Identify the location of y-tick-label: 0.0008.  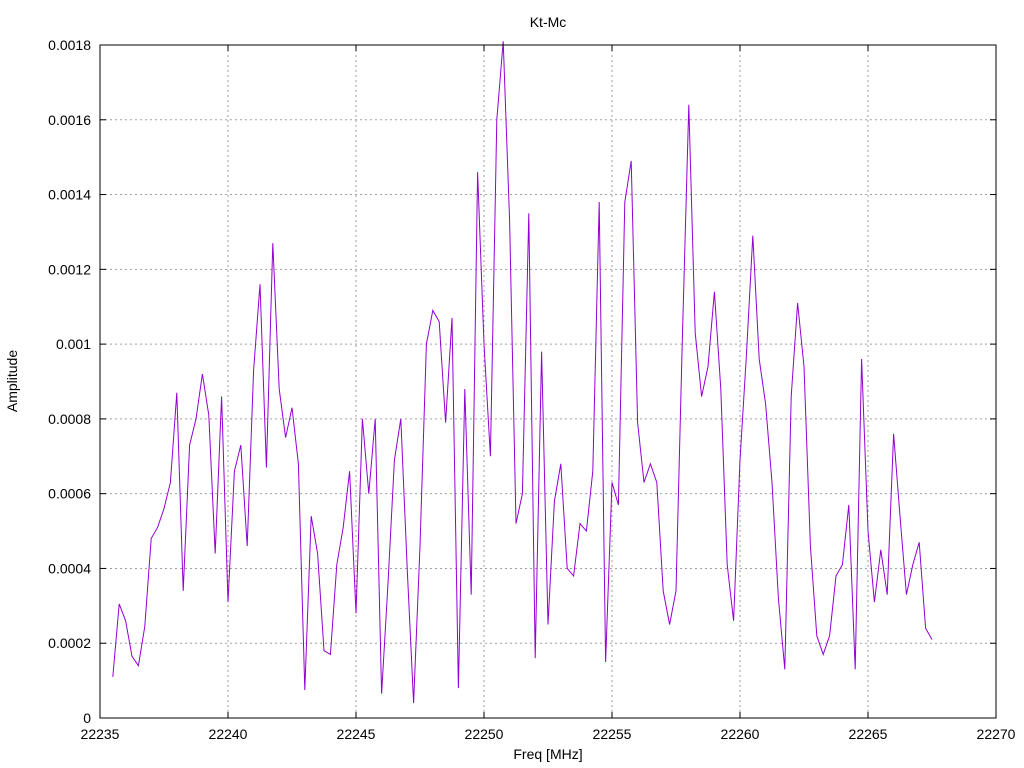
(69, 419).